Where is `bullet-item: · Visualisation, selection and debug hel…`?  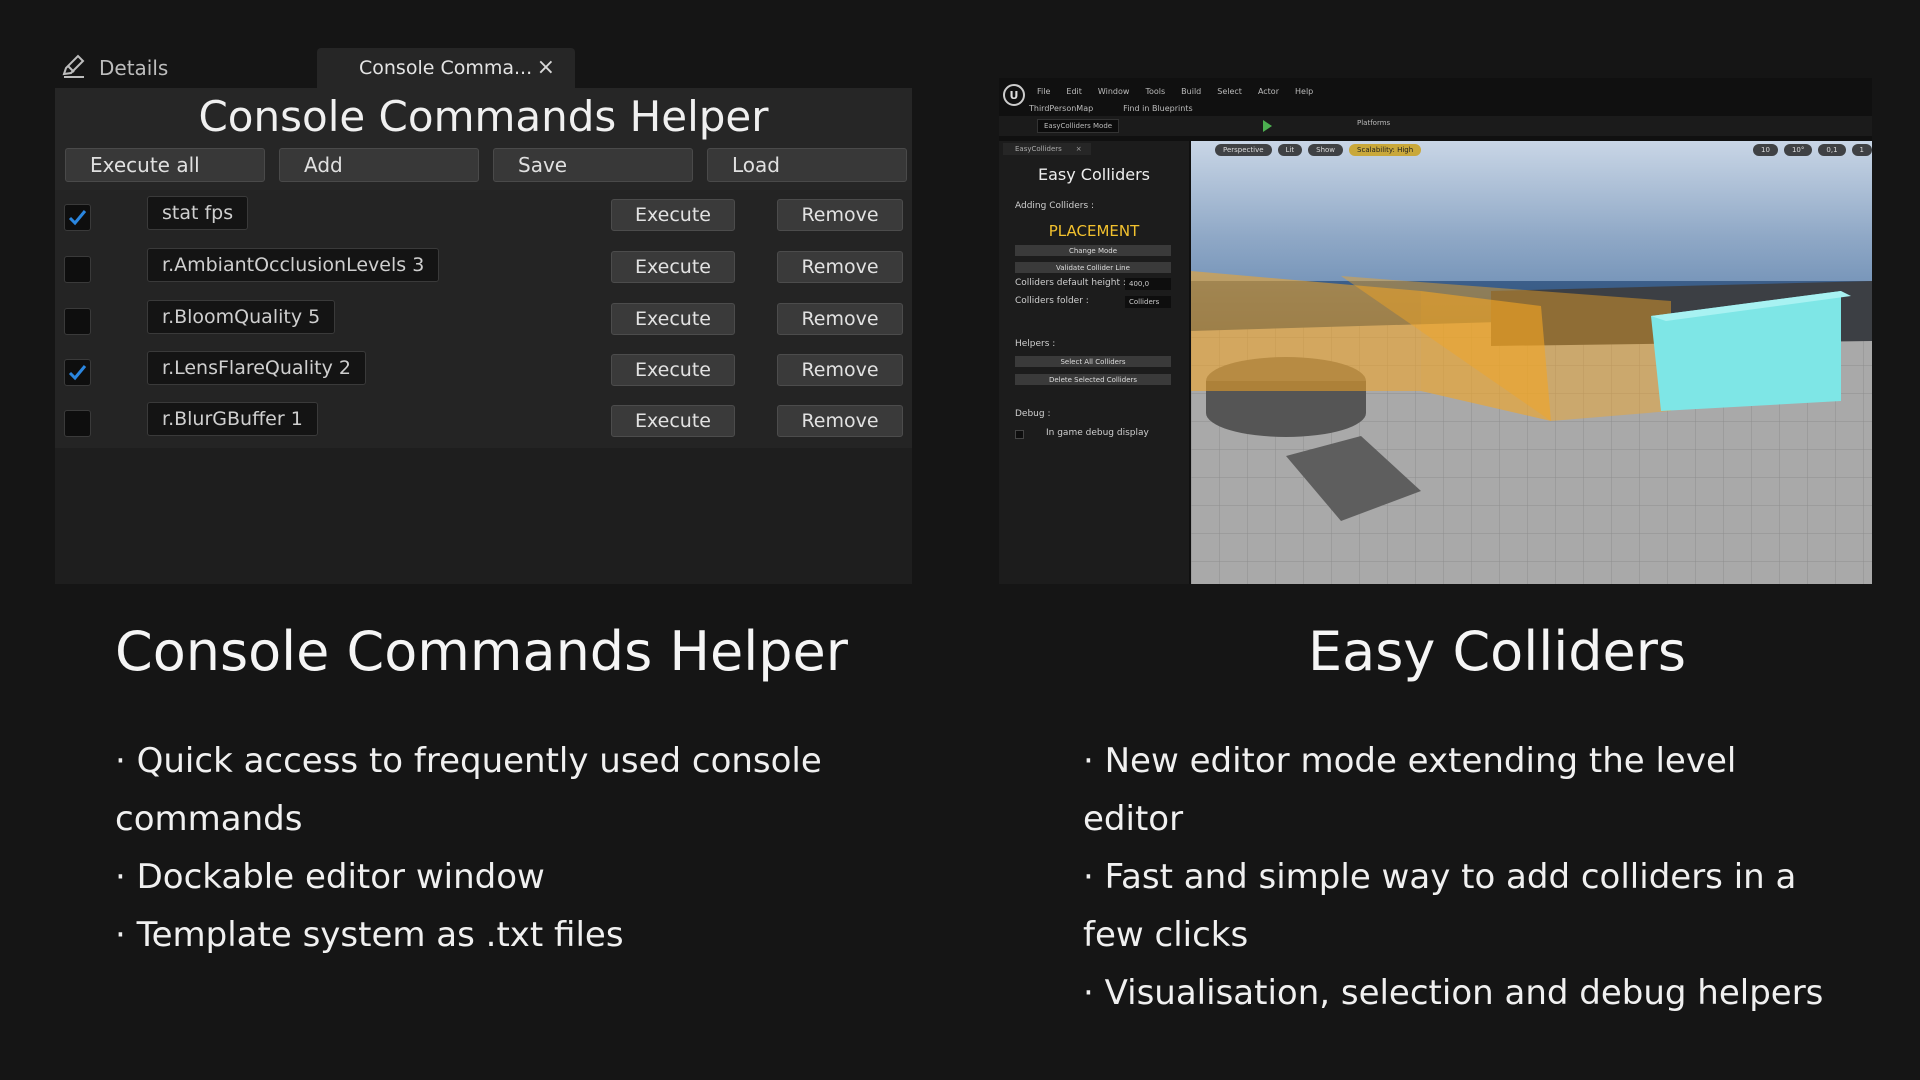 bullet-item: · Visualisation, selection and debug hel… is located at coordinates (1453, 993).